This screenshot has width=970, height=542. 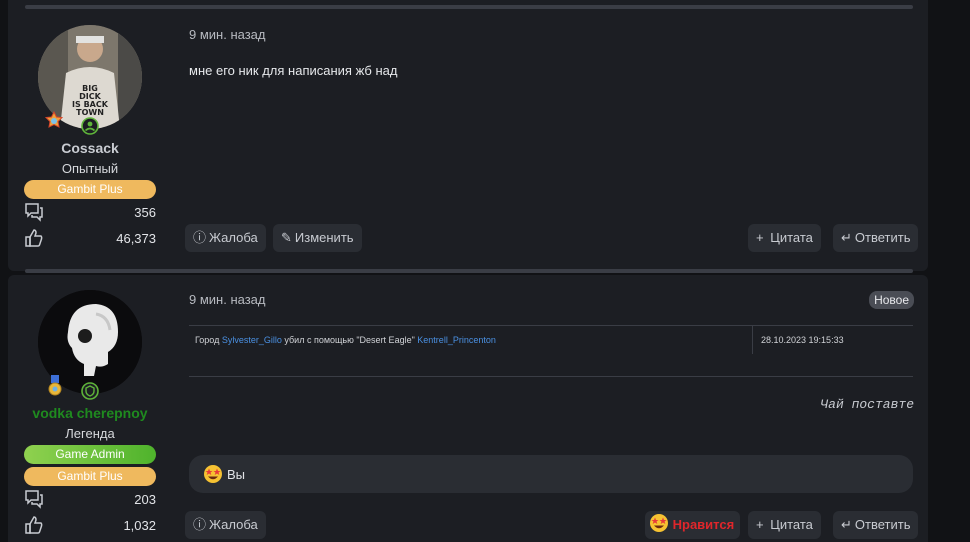 What do you see at coordinates (90, 499) in the screenshot?
I see `messages-stat: 203` at bounding box center [90, 499].